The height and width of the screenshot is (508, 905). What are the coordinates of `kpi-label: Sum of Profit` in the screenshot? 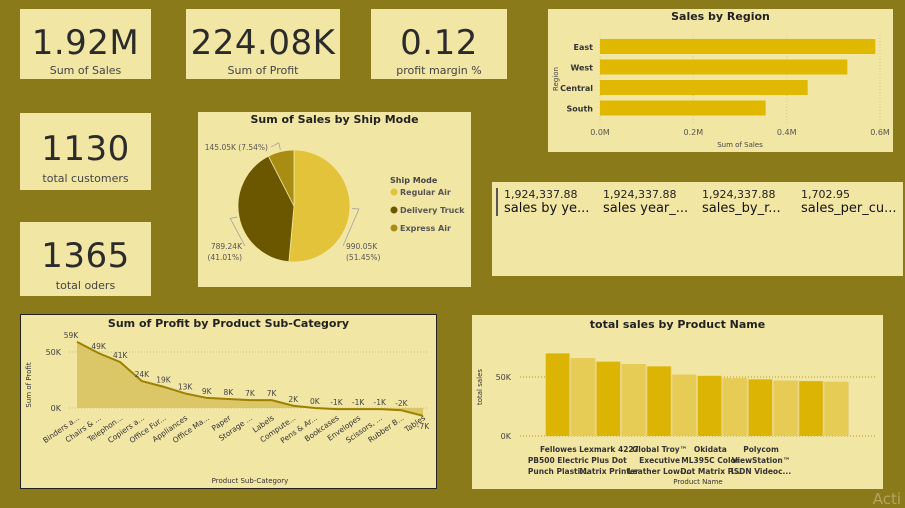 It's located at (263, 70).